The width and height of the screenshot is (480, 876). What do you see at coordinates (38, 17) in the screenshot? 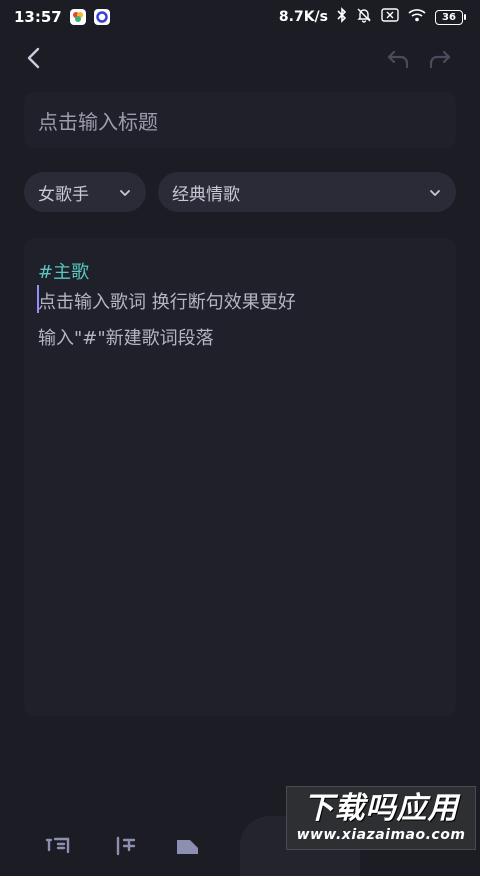
I see `status-time: 13:57` at bounding box center [38, 17].